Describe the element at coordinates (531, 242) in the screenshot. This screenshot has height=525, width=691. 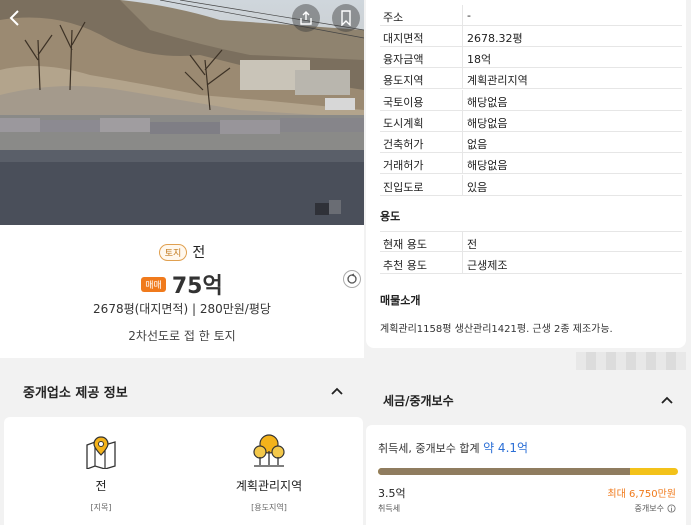
I see `usage-row: 현재 용도 전` at that location.